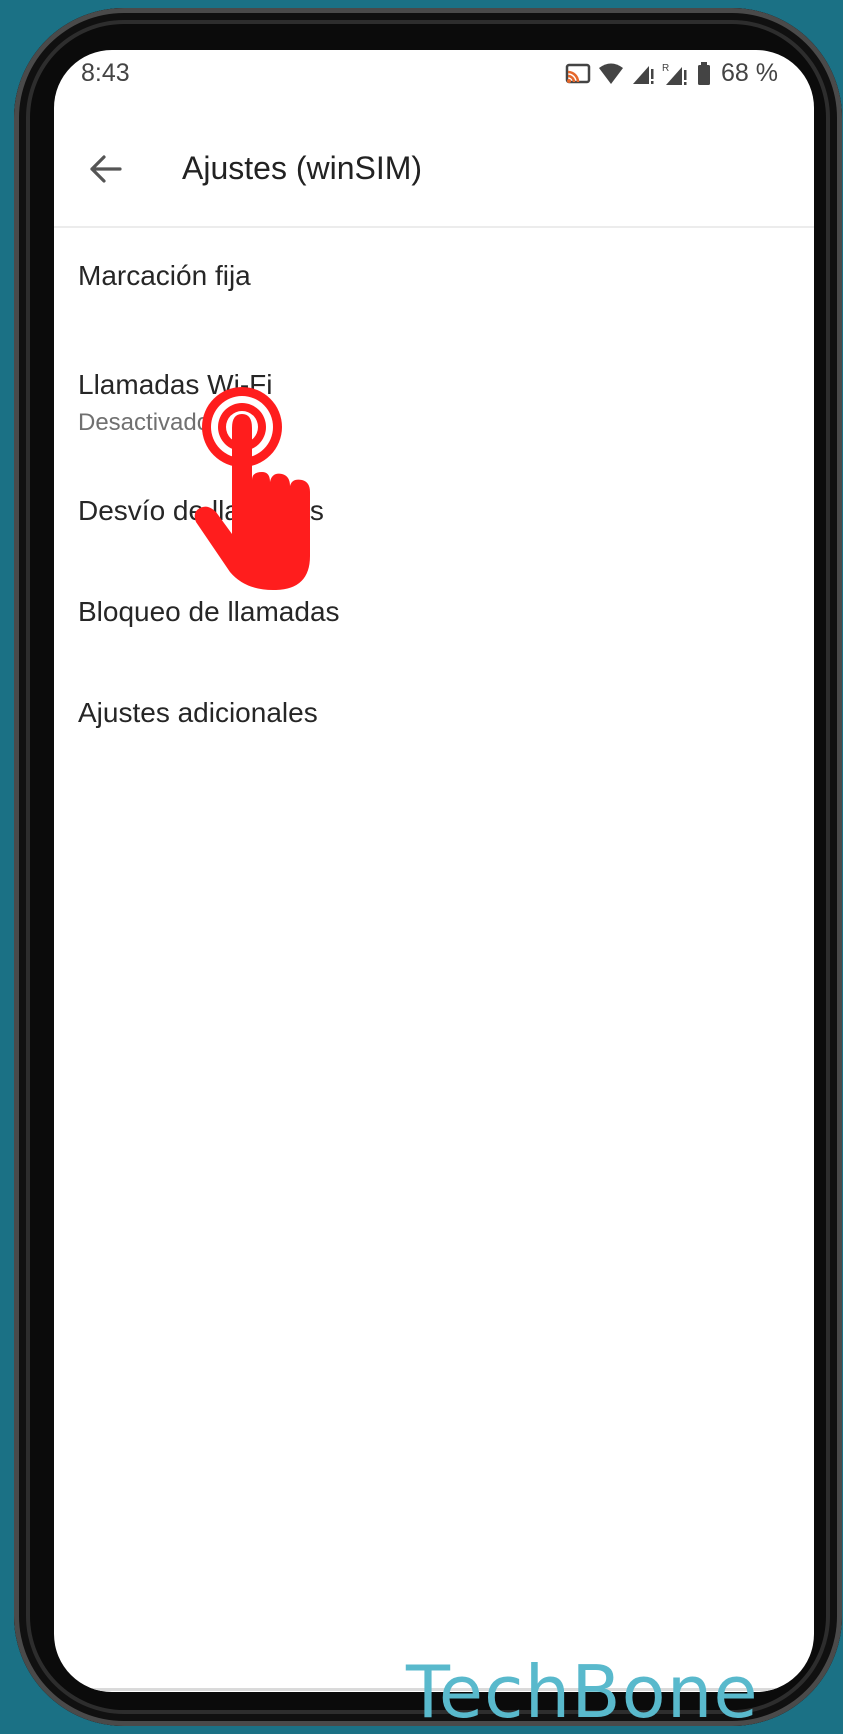 This screenshot has width=843, height=1734. Describe the element at coordinates (434, 75) in the screenshot. I see `status-bar: 8:43 R 68 %` at that location.